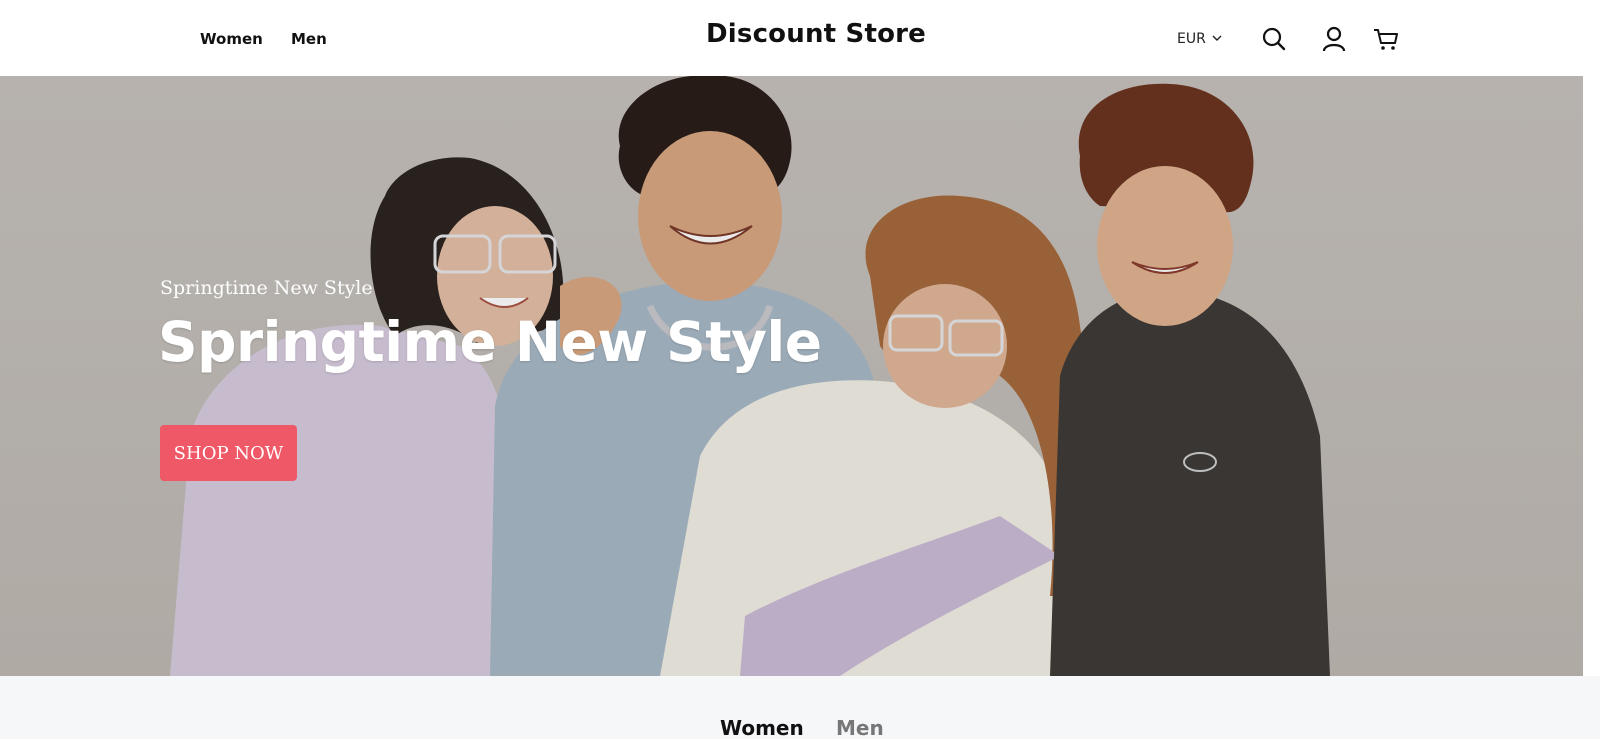  Describe the element at coordinates (1386, 39) in the screenshot. I see `cart-icon` at that location.